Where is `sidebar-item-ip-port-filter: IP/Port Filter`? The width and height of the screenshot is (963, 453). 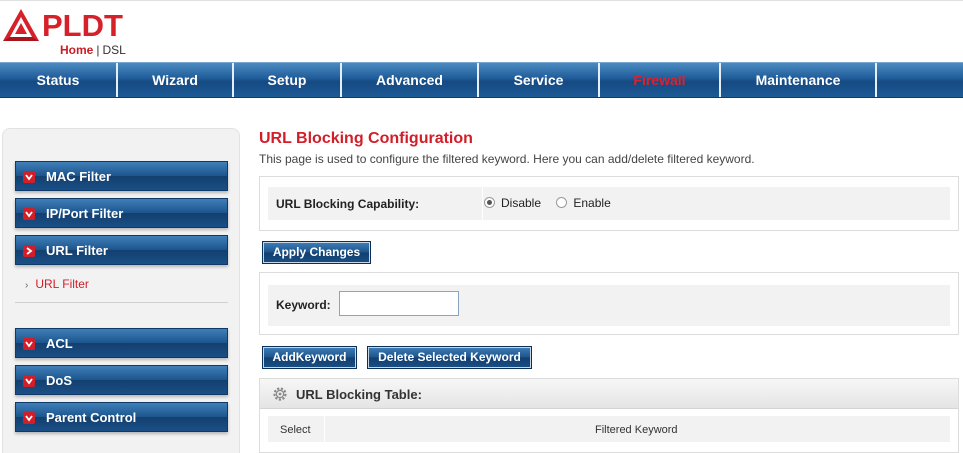 sidebar-item-ip-port-filter: IP/Port Filter is located at coordinates (121, 213).